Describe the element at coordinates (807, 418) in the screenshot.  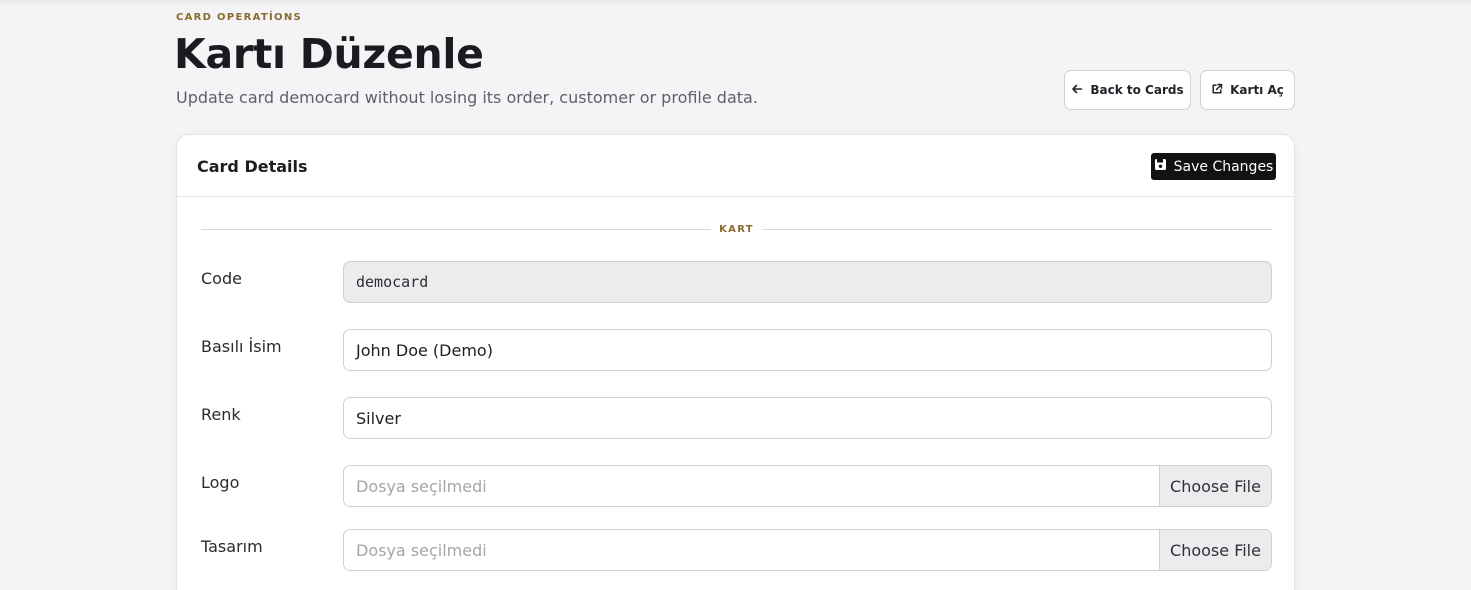
I see `color-field: Silver` at that location.